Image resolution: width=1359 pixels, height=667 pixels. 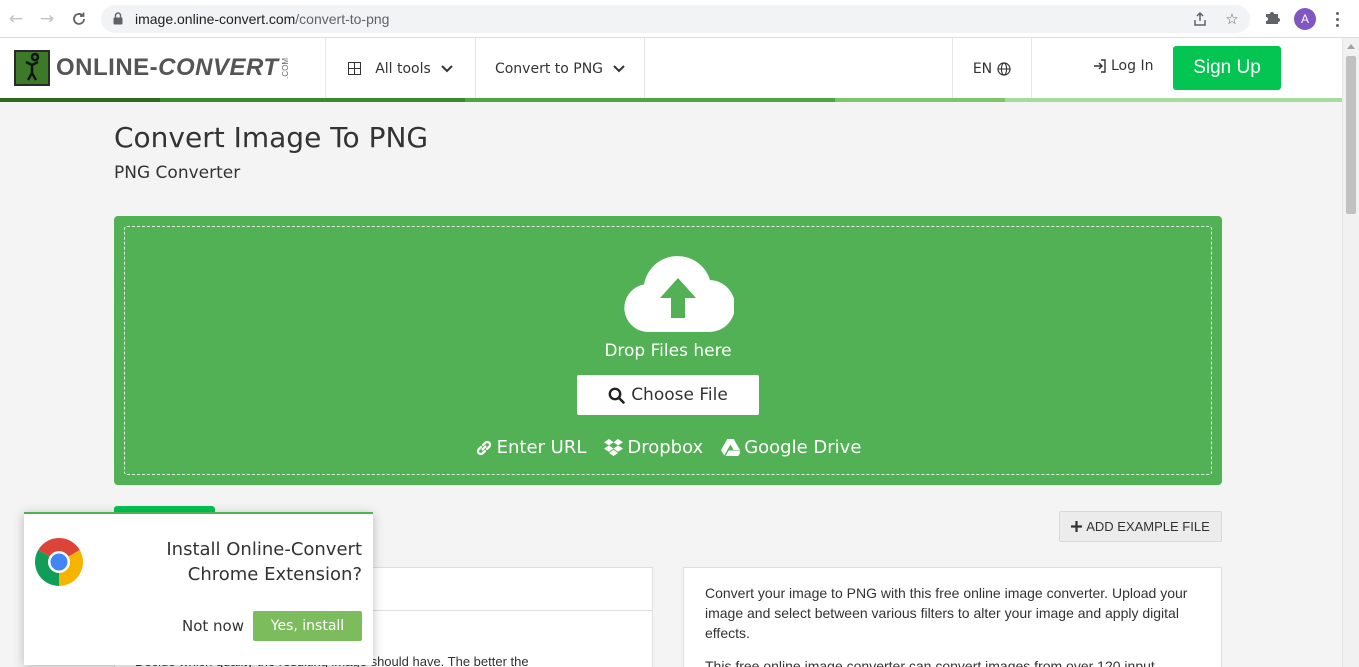 What do you see at coordinates (403, 68) in the screenshot?
I see `all-tools-label: All tools` at bounding box center [403, 68].